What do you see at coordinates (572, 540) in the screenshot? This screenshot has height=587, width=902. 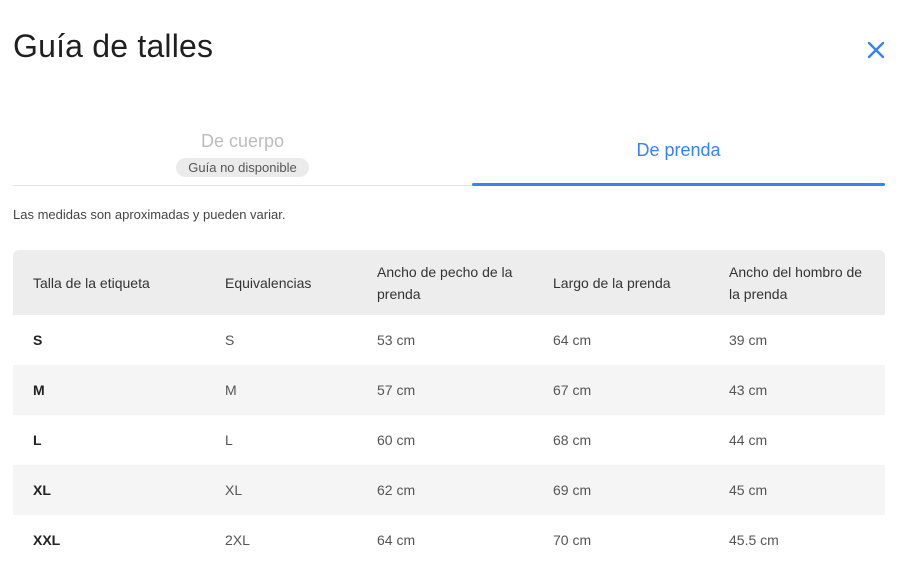 I see `cell-garment-length: 70 cm` at bounding box center [572, 540].